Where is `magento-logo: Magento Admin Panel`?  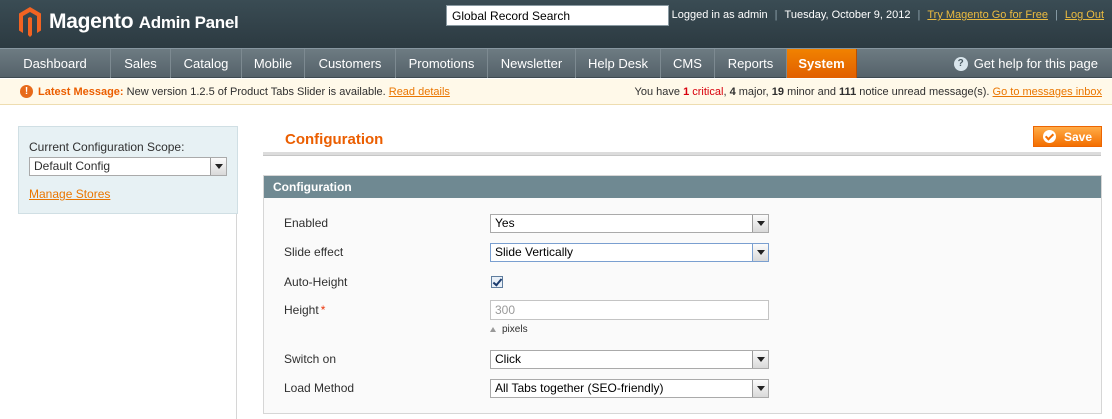
magento-logo: Magento Admin Panel is located at coordinates (128, 22).